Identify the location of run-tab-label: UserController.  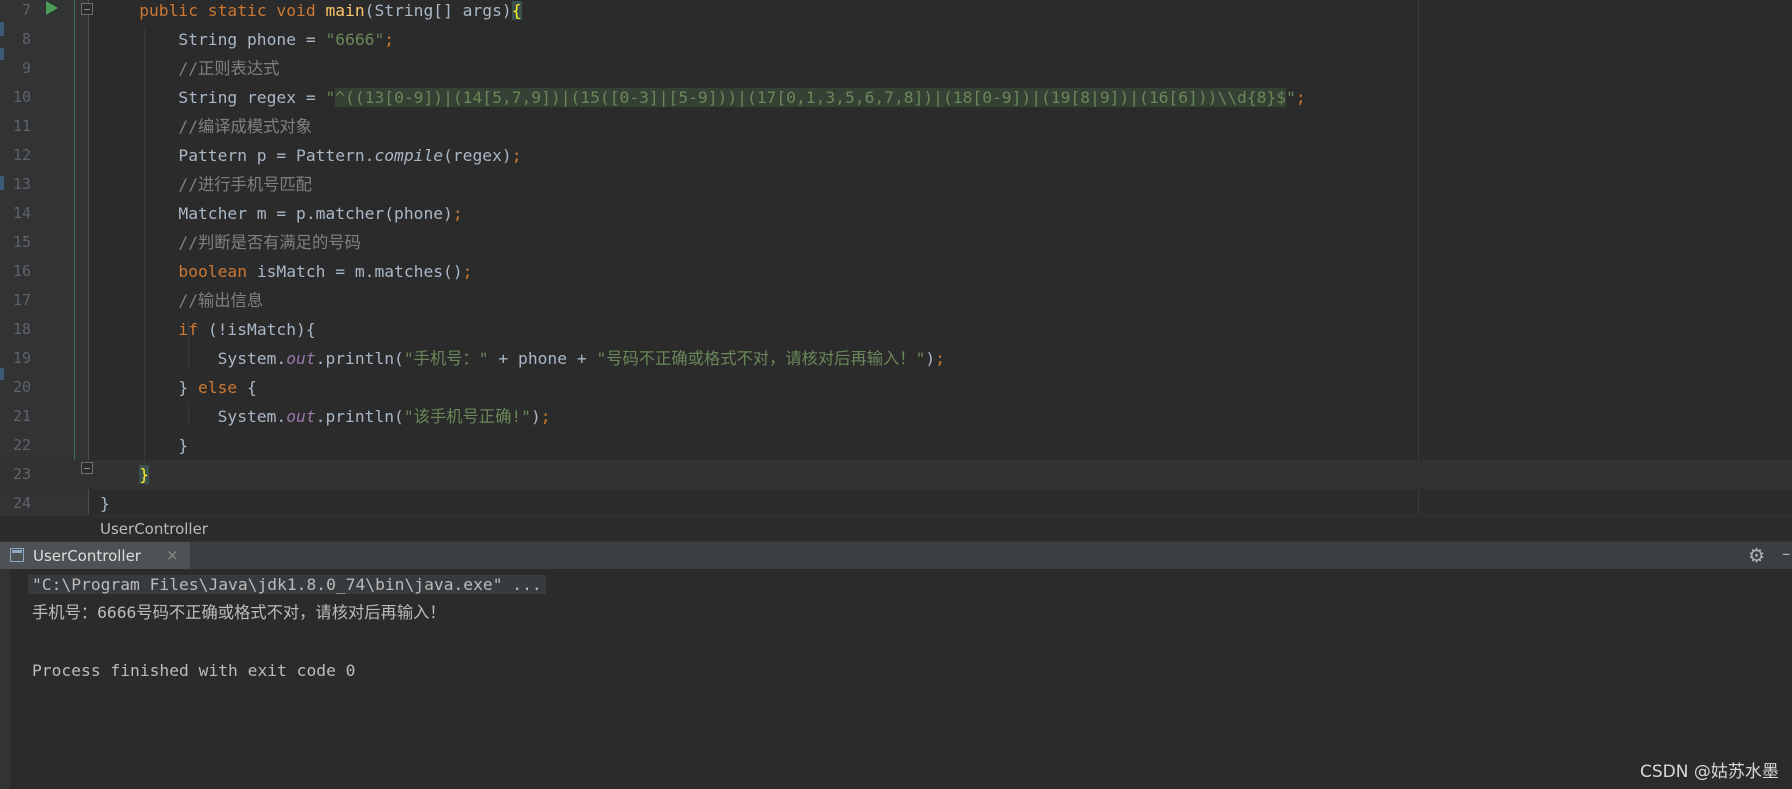
(87, 556).